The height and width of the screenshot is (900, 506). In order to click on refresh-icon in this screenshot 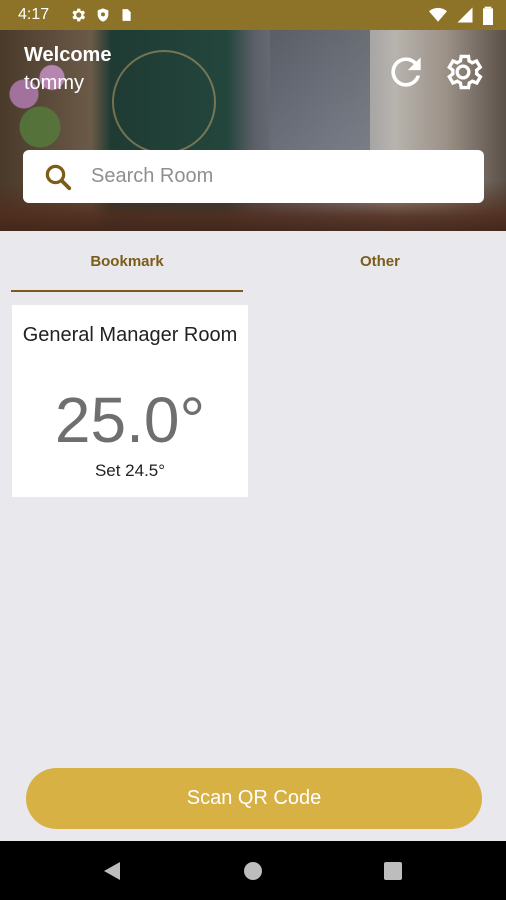, I will do `click(406, 72)`.